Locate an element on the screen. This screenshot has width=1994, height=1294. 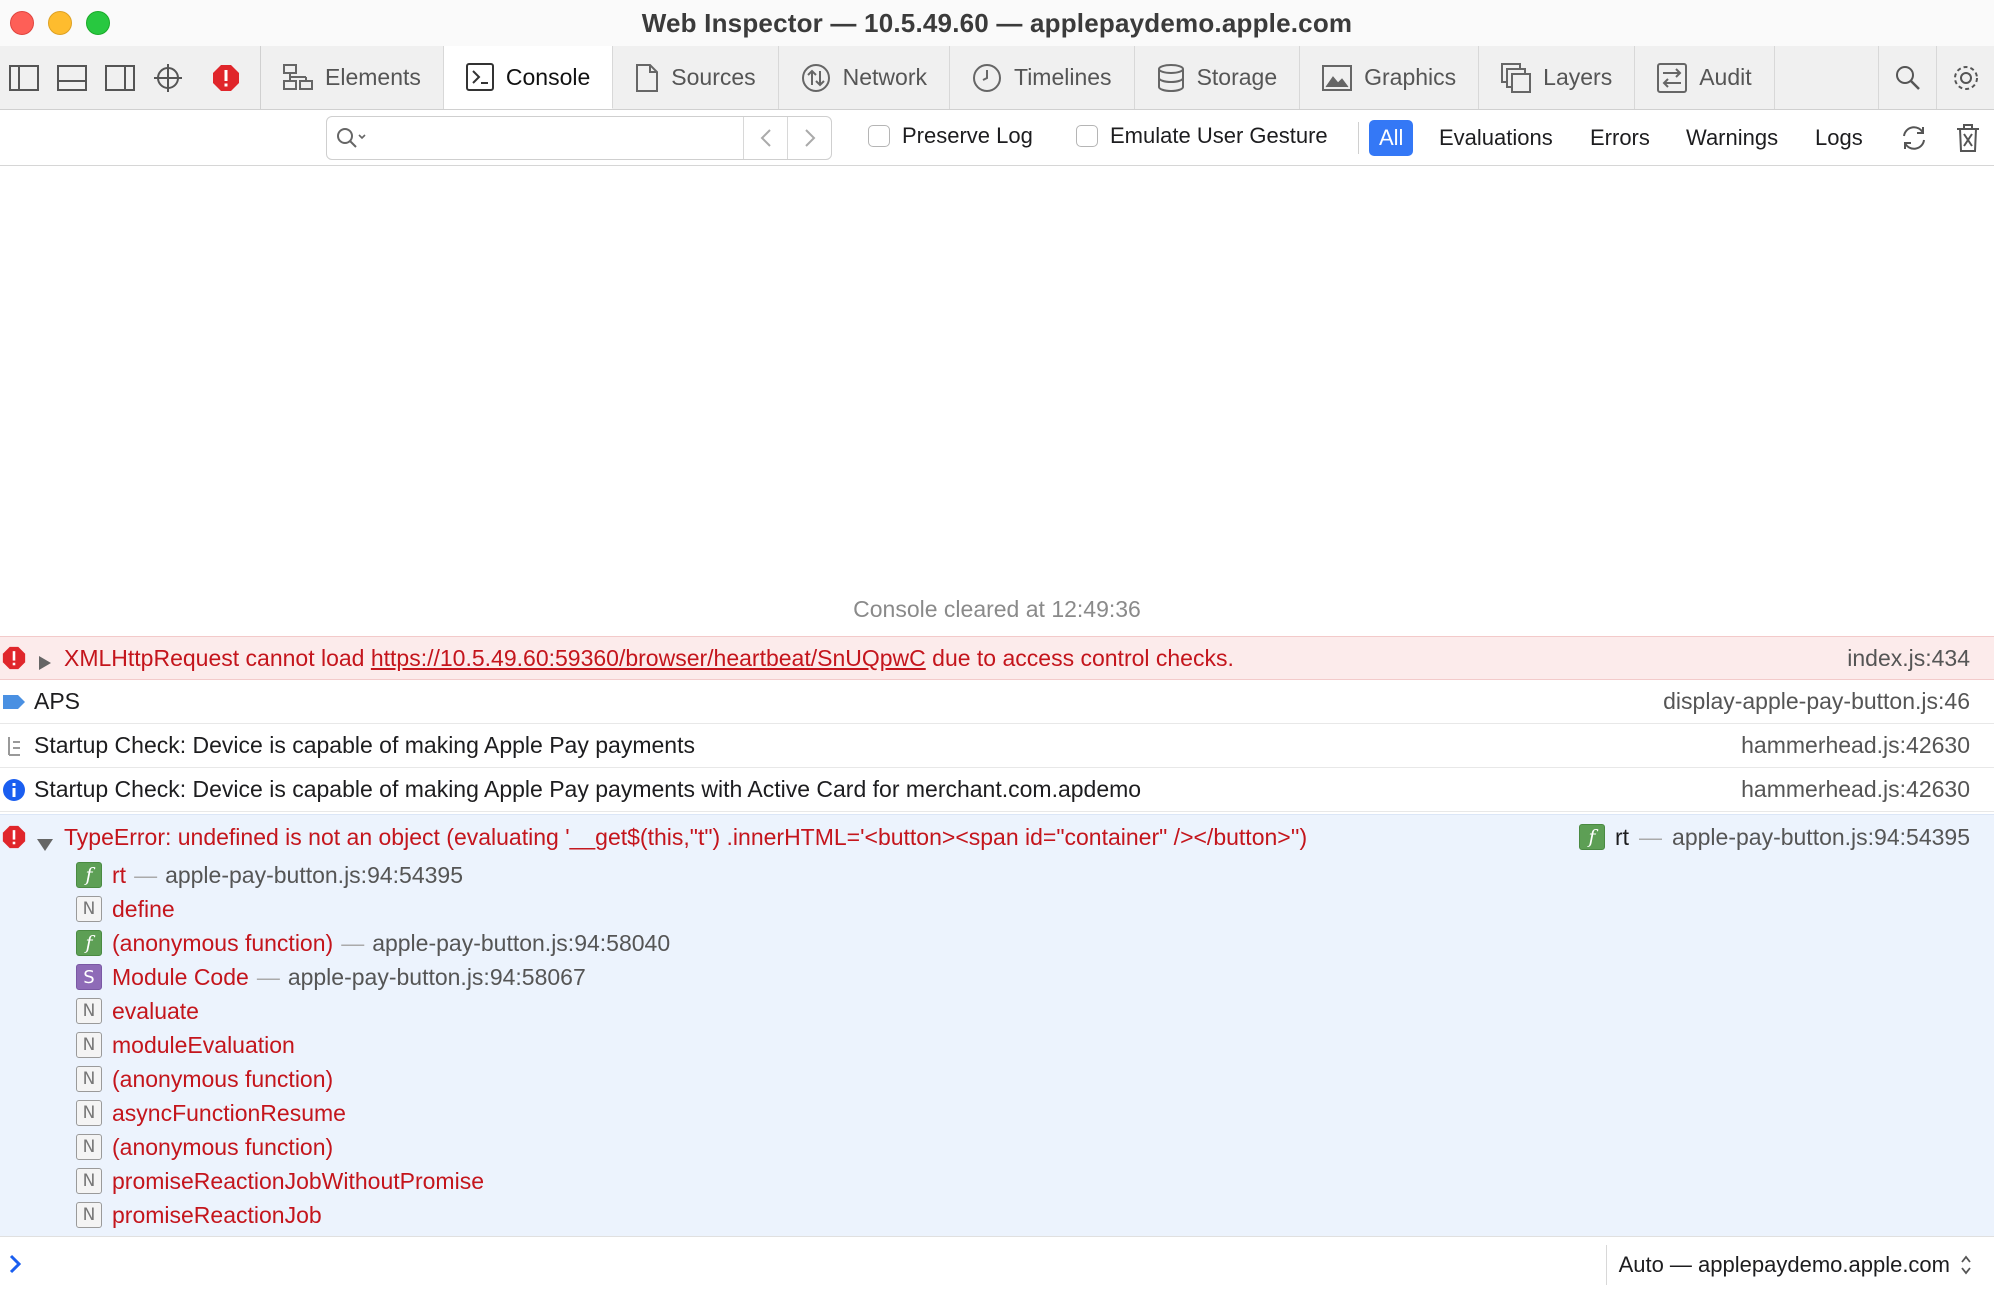
stack-frame: f rt — apple-pay-button.js:94:54395 is located at coordinates (997, 875).